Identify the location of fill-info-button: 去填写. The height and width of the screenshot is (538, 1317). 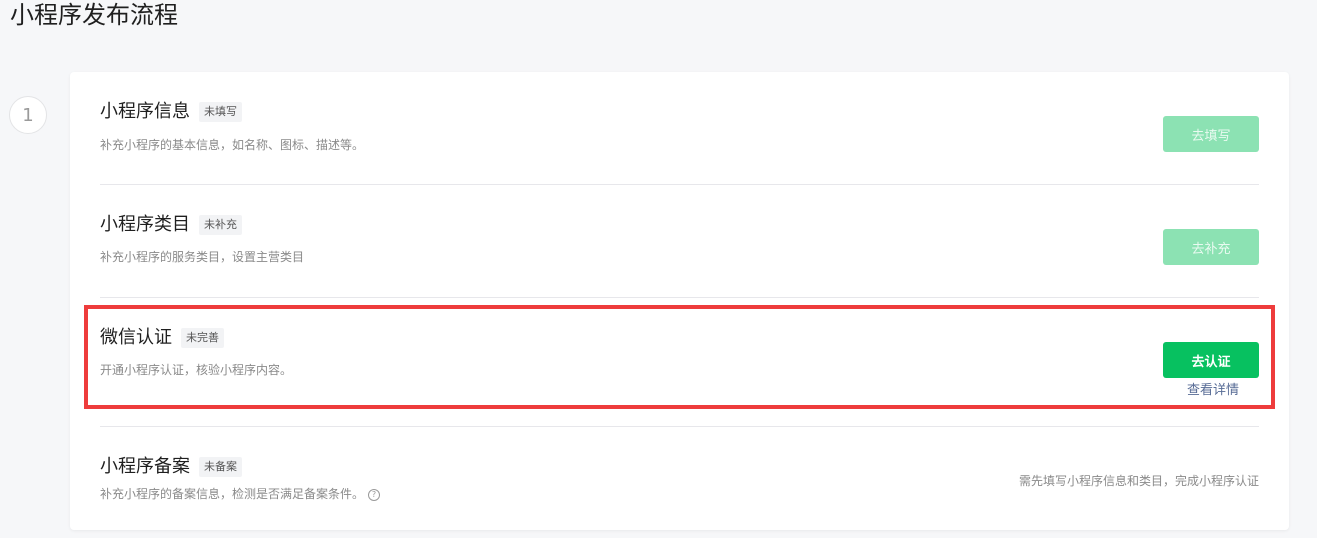
(1211, 134).